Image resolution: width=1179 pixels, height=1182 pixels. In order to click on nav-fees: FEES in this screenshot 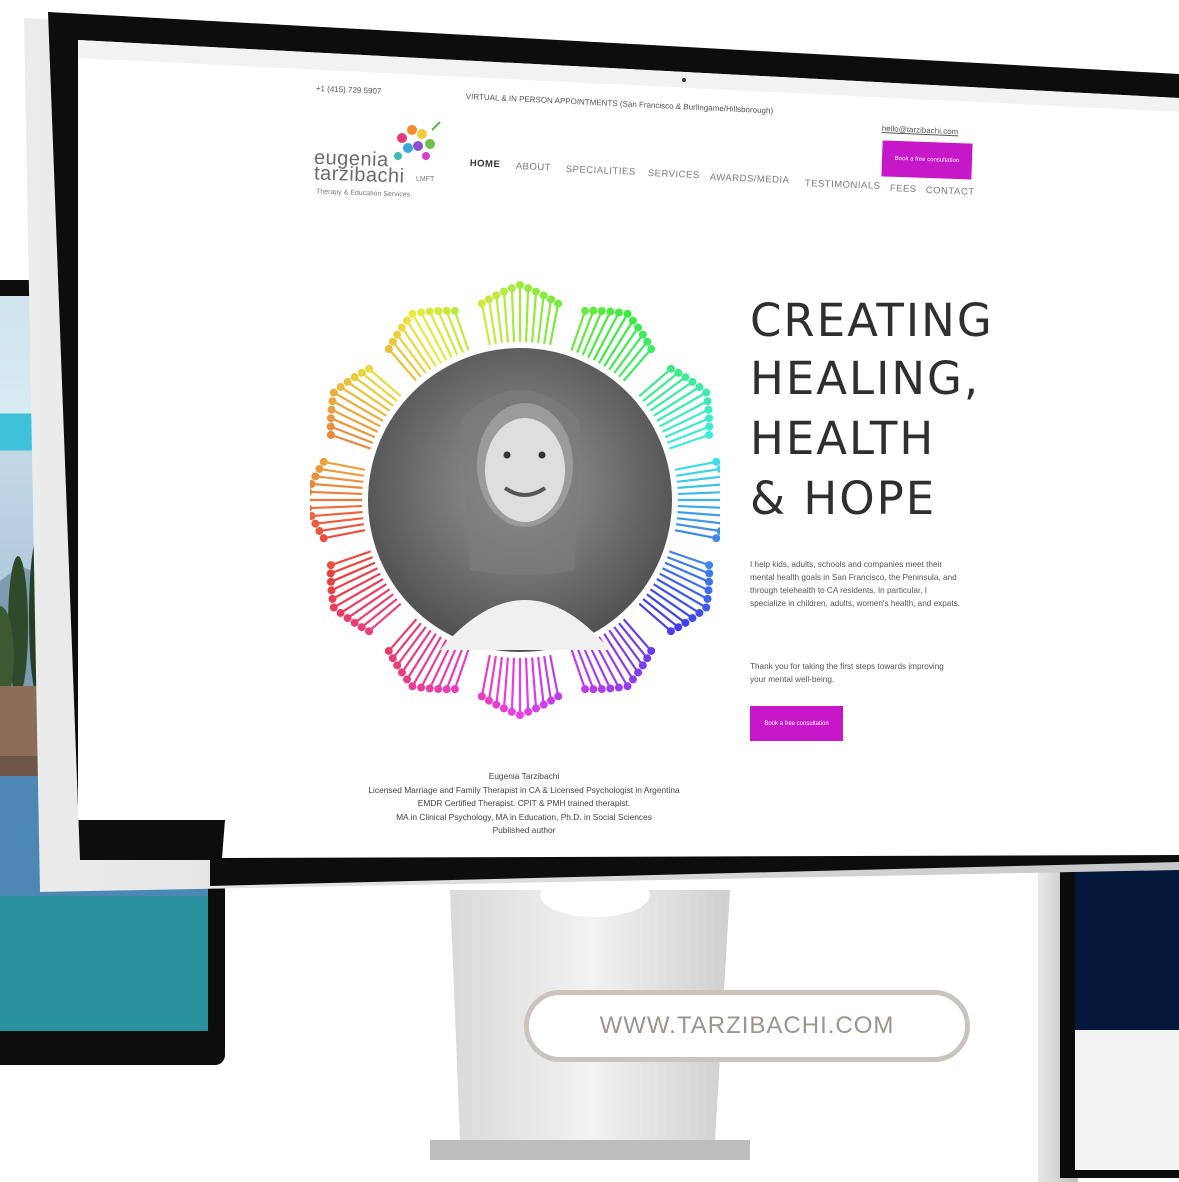, I will do `click(903, 189)`.